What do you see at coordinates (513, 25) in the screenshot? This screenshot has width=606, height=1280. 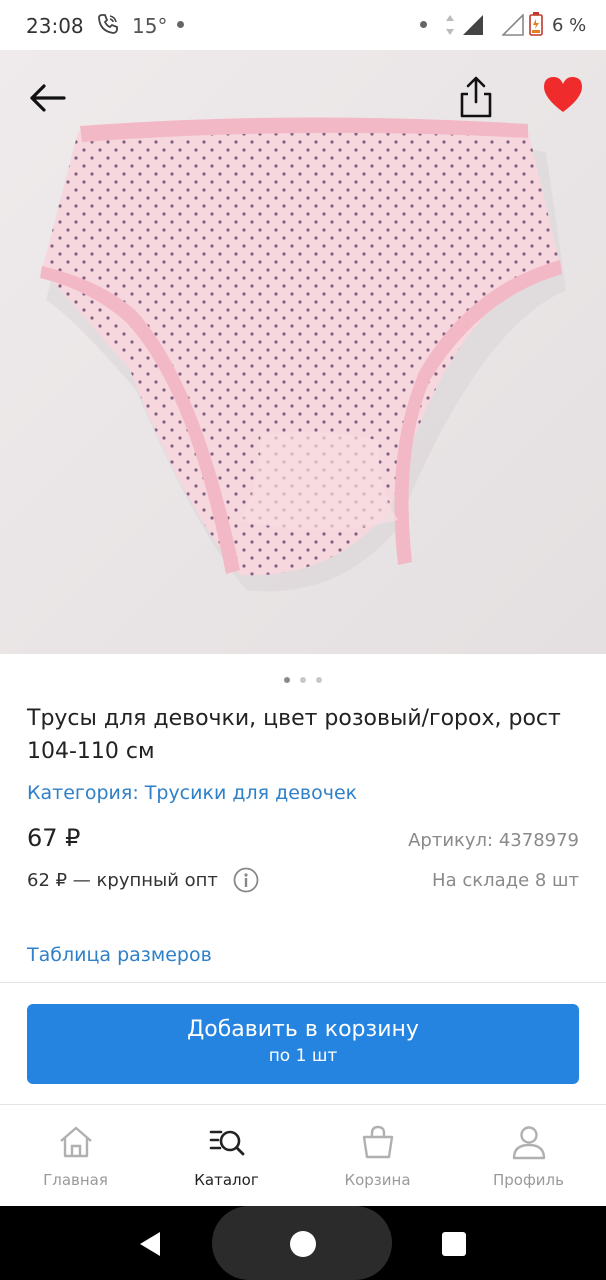 I see `signal-empty-icon` at bounding box center [513, 25].